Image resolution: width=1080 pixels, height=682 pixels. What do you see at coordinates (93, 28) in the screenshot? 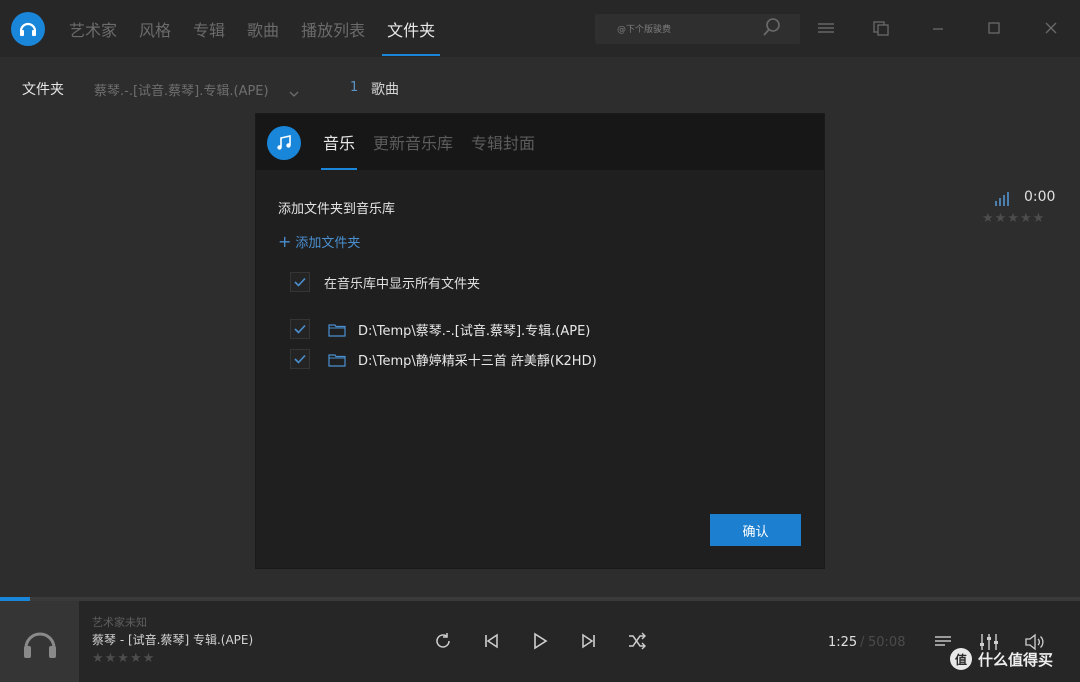
I see `tab-artists: 艺术家` at bounding box center [93, 28].